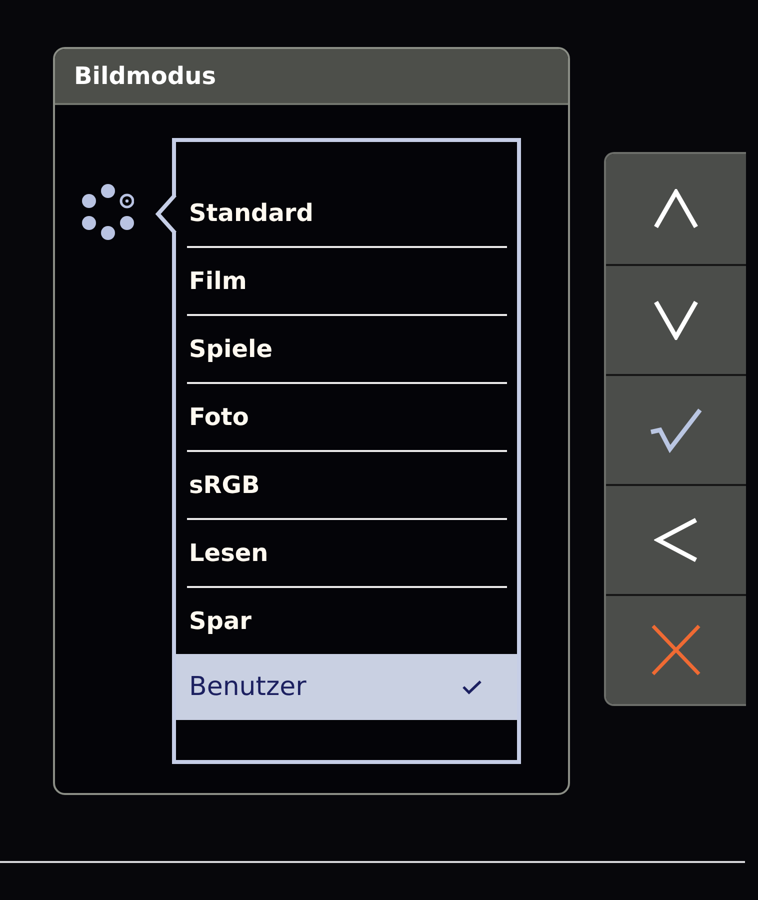 This screenshot has width=758, height=900. Describe the element at coordinates (145, 76) in the screenshot. I see `menu-title: Bildmodus` at that location.